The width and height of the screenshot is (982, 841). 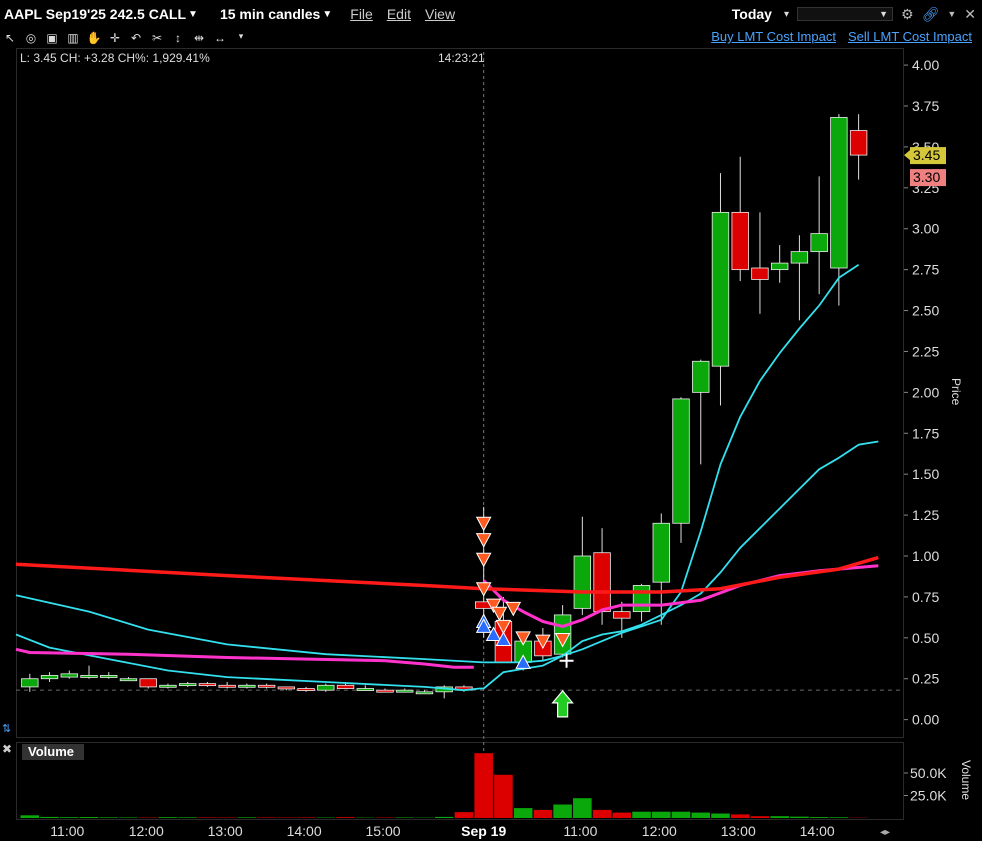 What do you see at coordinates (925, 270) in the screenshot?
I see `price-tick-label: 2.75` at bounding box center [925, 270].